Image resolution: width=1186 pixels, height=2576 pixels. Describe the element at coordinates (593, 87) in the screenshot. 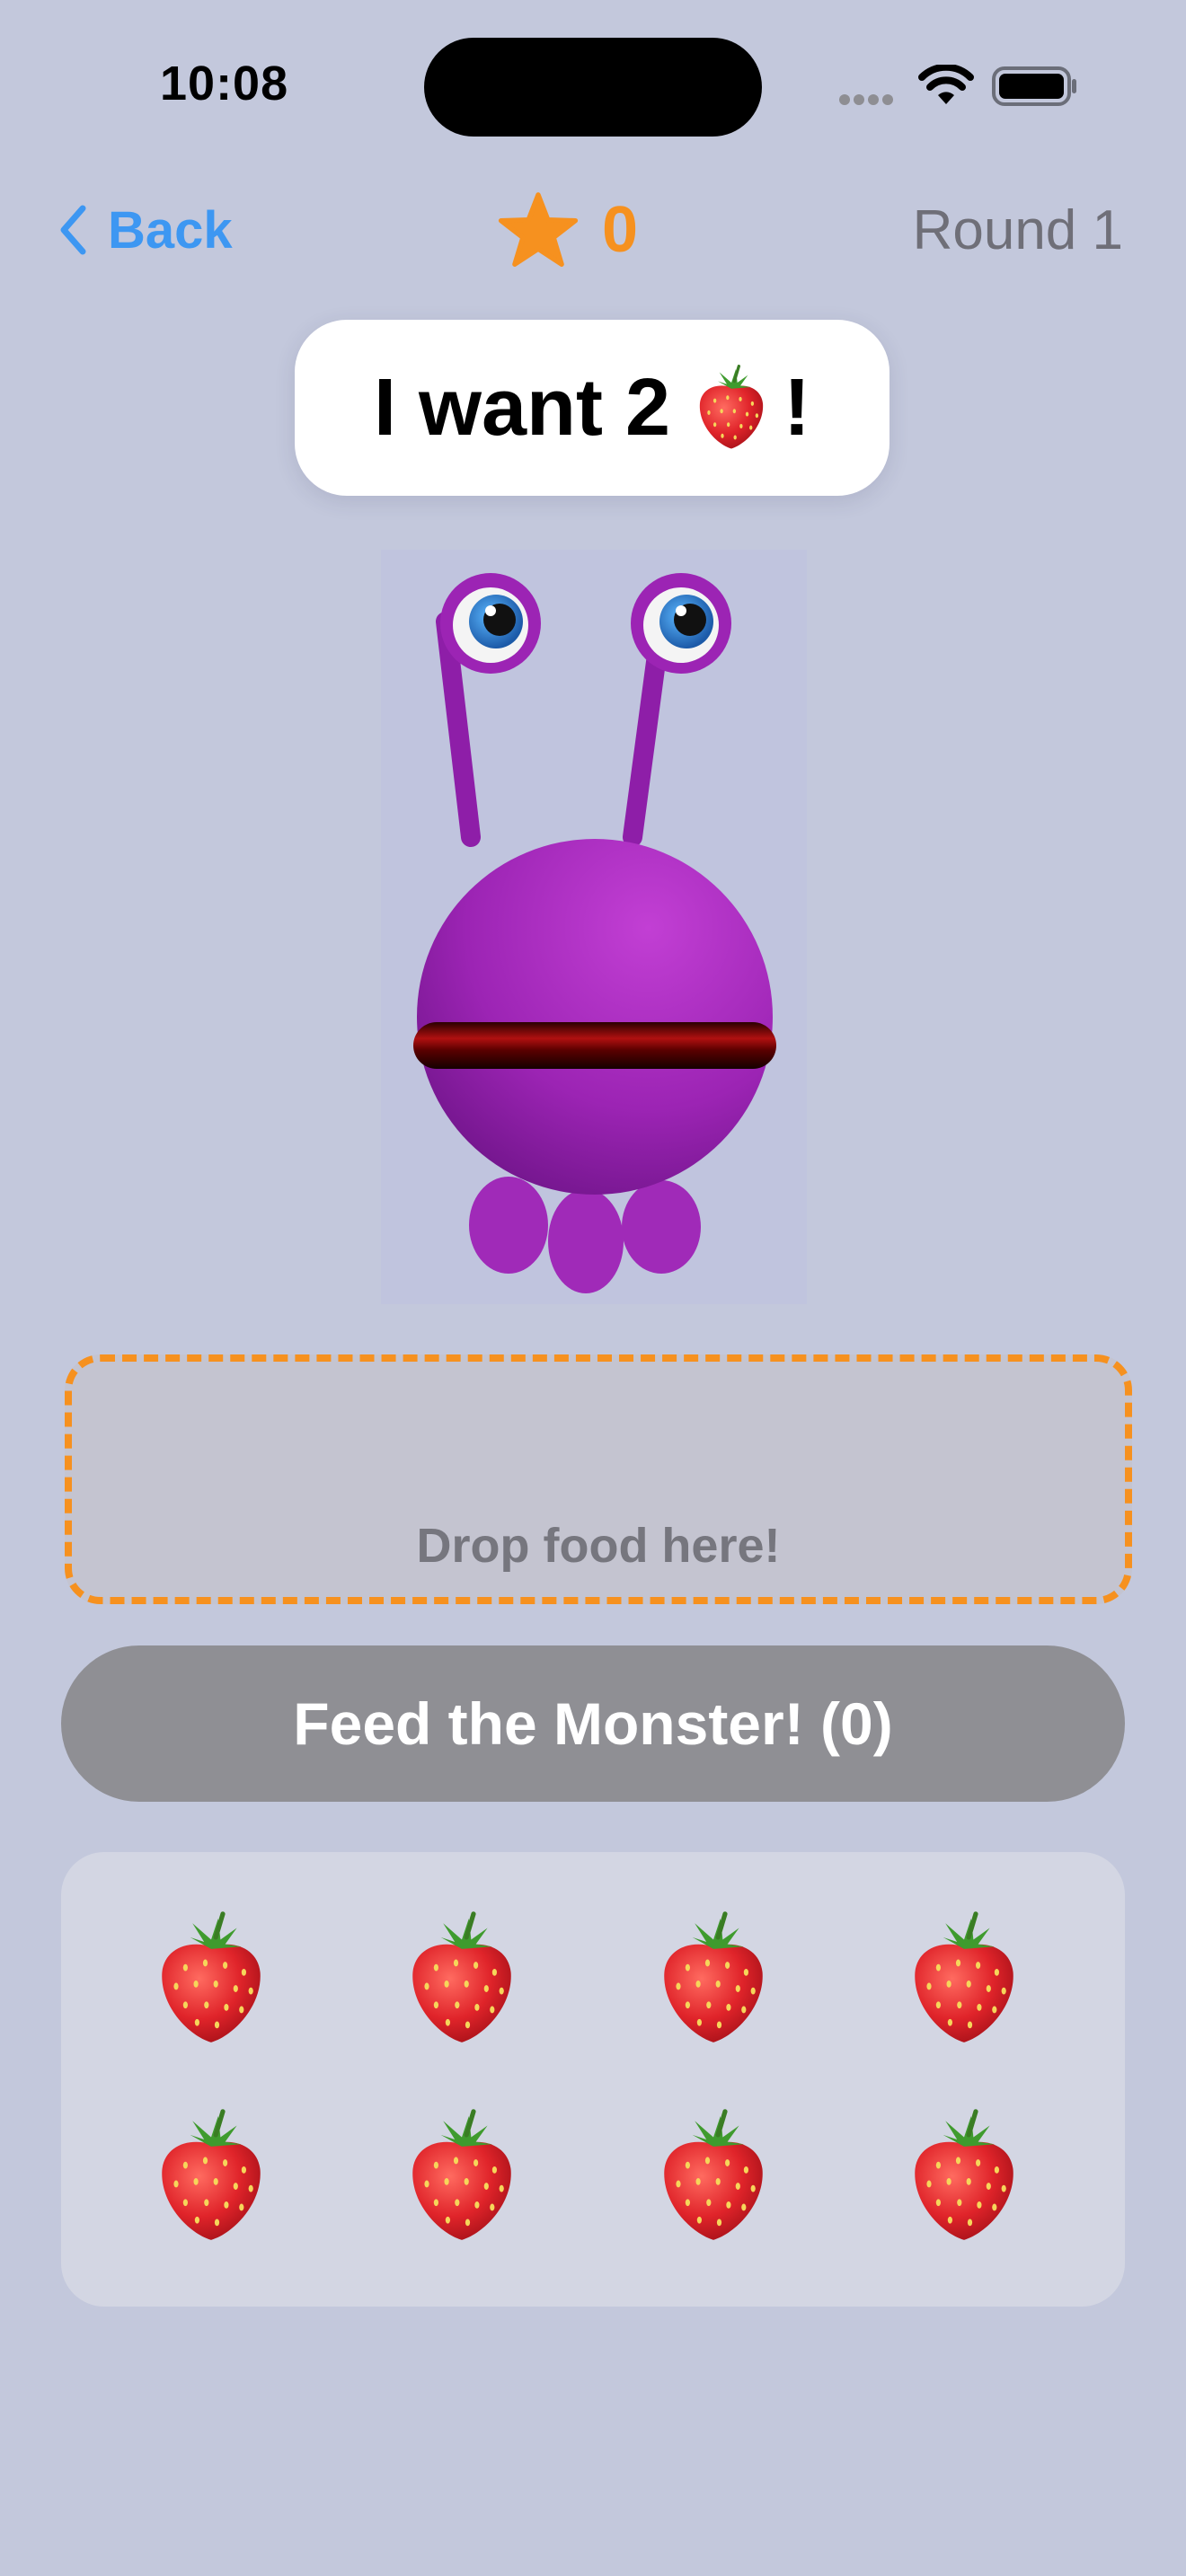

I see `dynamic-island` at that location.